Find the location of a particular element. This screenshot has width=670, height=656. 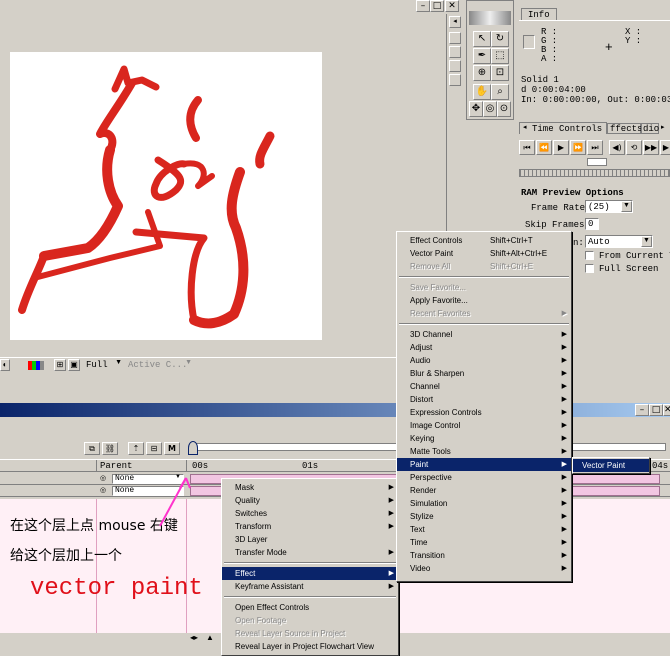

orbit-tool-icon: ◎ is located at coordinates (490, 109).